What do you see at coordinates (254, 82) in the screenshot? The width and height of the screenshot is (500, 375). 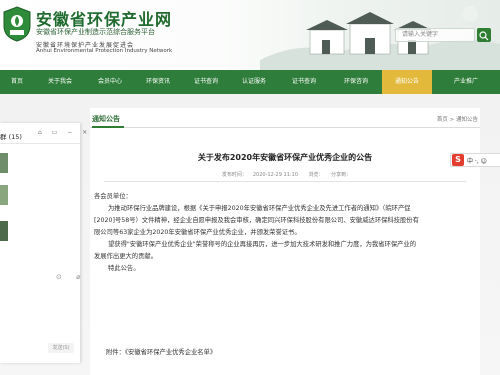 I see `nav-item-cert-service: 认证服务` at bounding box center [254, 82].